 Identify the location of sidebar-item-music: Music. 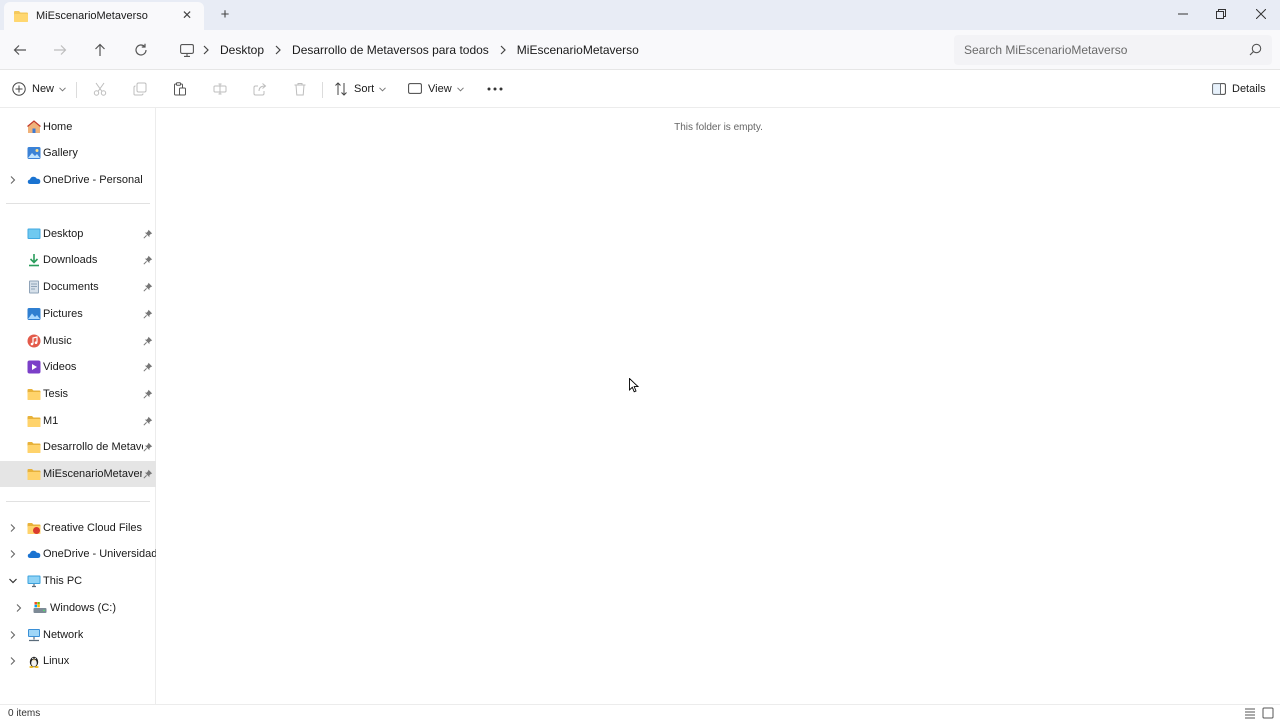
(78, 341).